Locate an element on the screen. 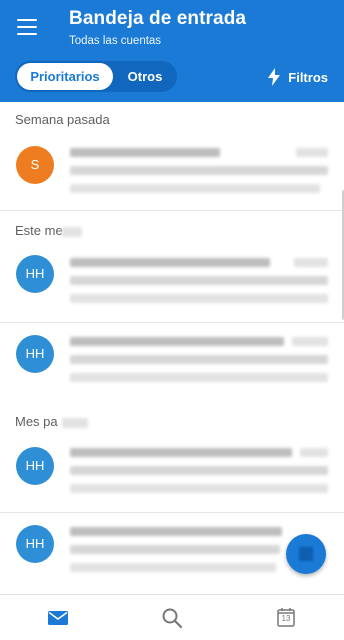 Image resolution: width=344 pixels, height=640 pixels. calendar-icon: 13 is located at coordinates (288, 618).